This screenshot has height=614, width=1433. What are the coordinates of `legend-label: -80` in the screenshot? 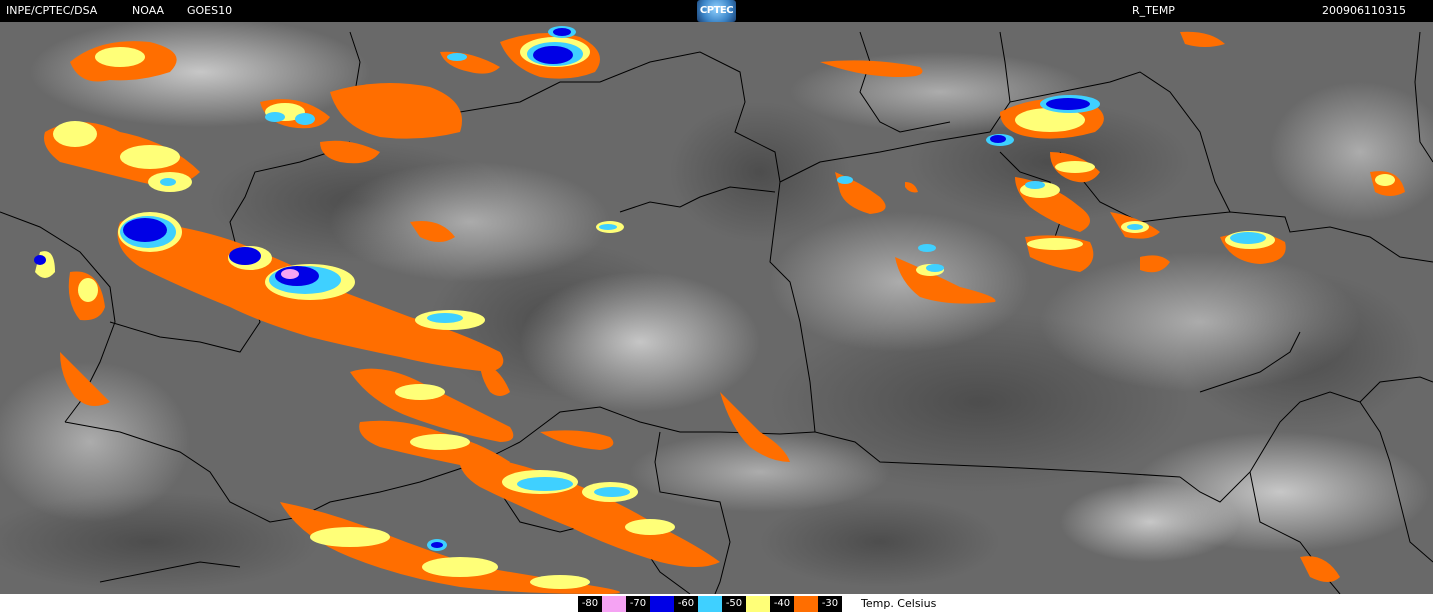 It's located at (590, 604).